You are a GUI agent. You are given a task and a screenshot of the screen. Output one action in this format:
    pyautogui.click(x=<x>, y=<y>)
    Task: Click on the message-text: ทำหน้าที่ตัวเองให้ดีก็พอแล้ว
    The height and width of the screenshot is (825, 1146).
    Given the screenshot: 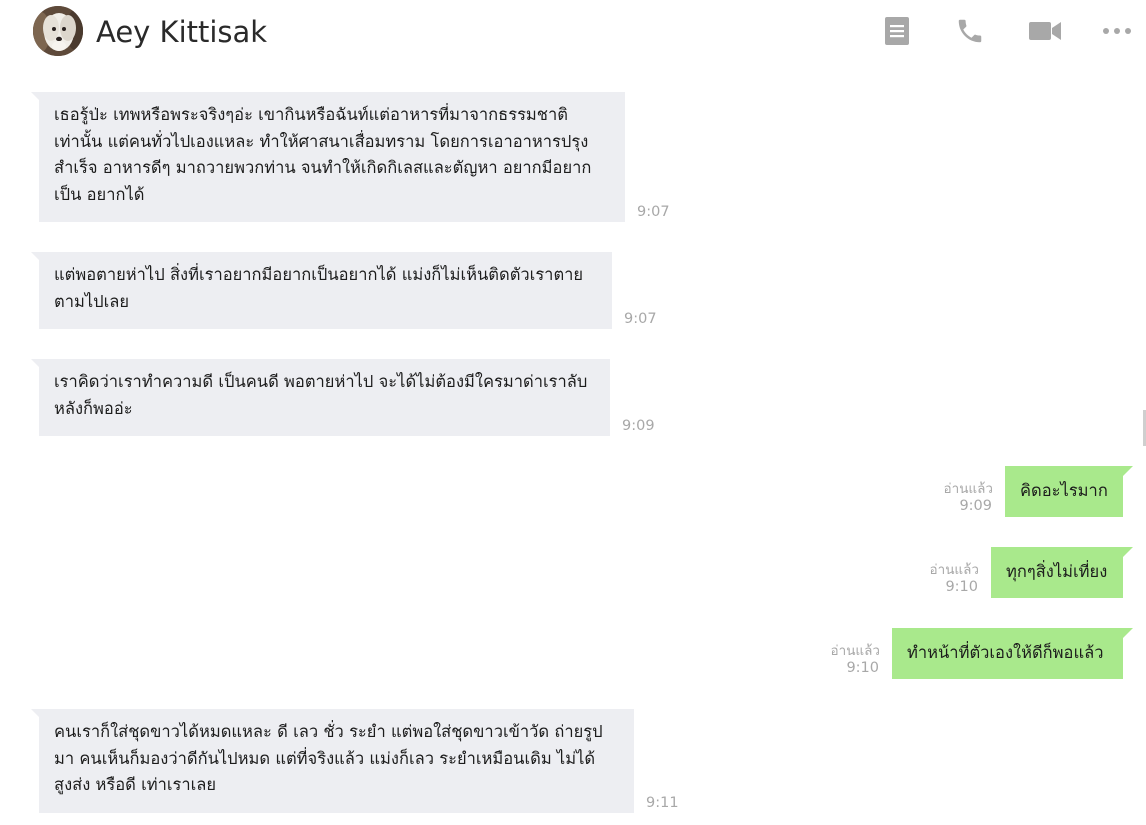 What is the action you would take?
    pyautogui.click(x=1005, y=652)
    